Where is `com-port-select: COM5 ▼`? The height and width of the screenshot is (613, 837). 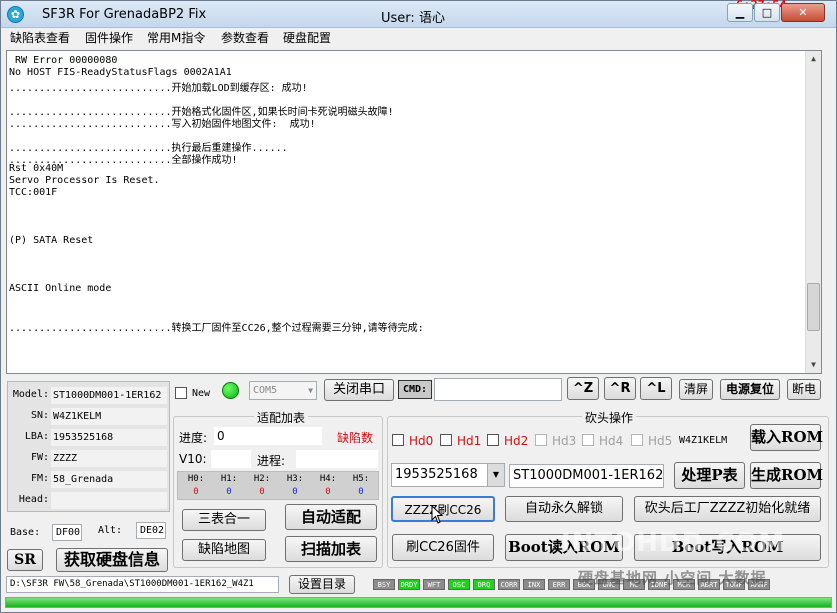
com-port-select: COM5 ▼ is located at coordinates (283, 390).